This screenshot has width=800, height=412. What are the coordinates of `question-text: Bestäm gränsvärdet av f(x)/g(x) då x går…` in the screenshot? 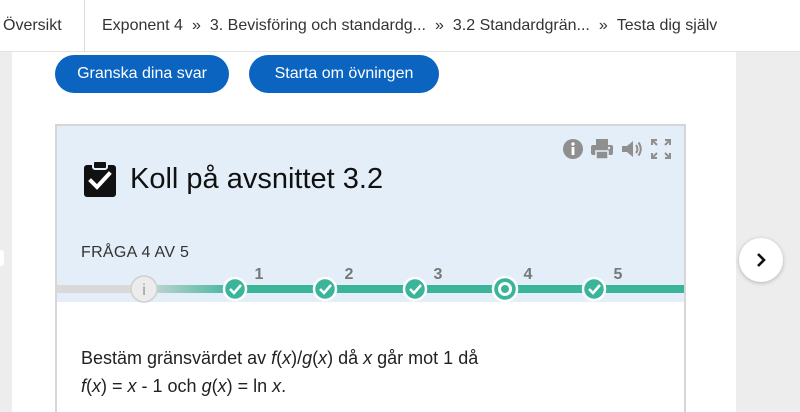 It's located at (279, 372).